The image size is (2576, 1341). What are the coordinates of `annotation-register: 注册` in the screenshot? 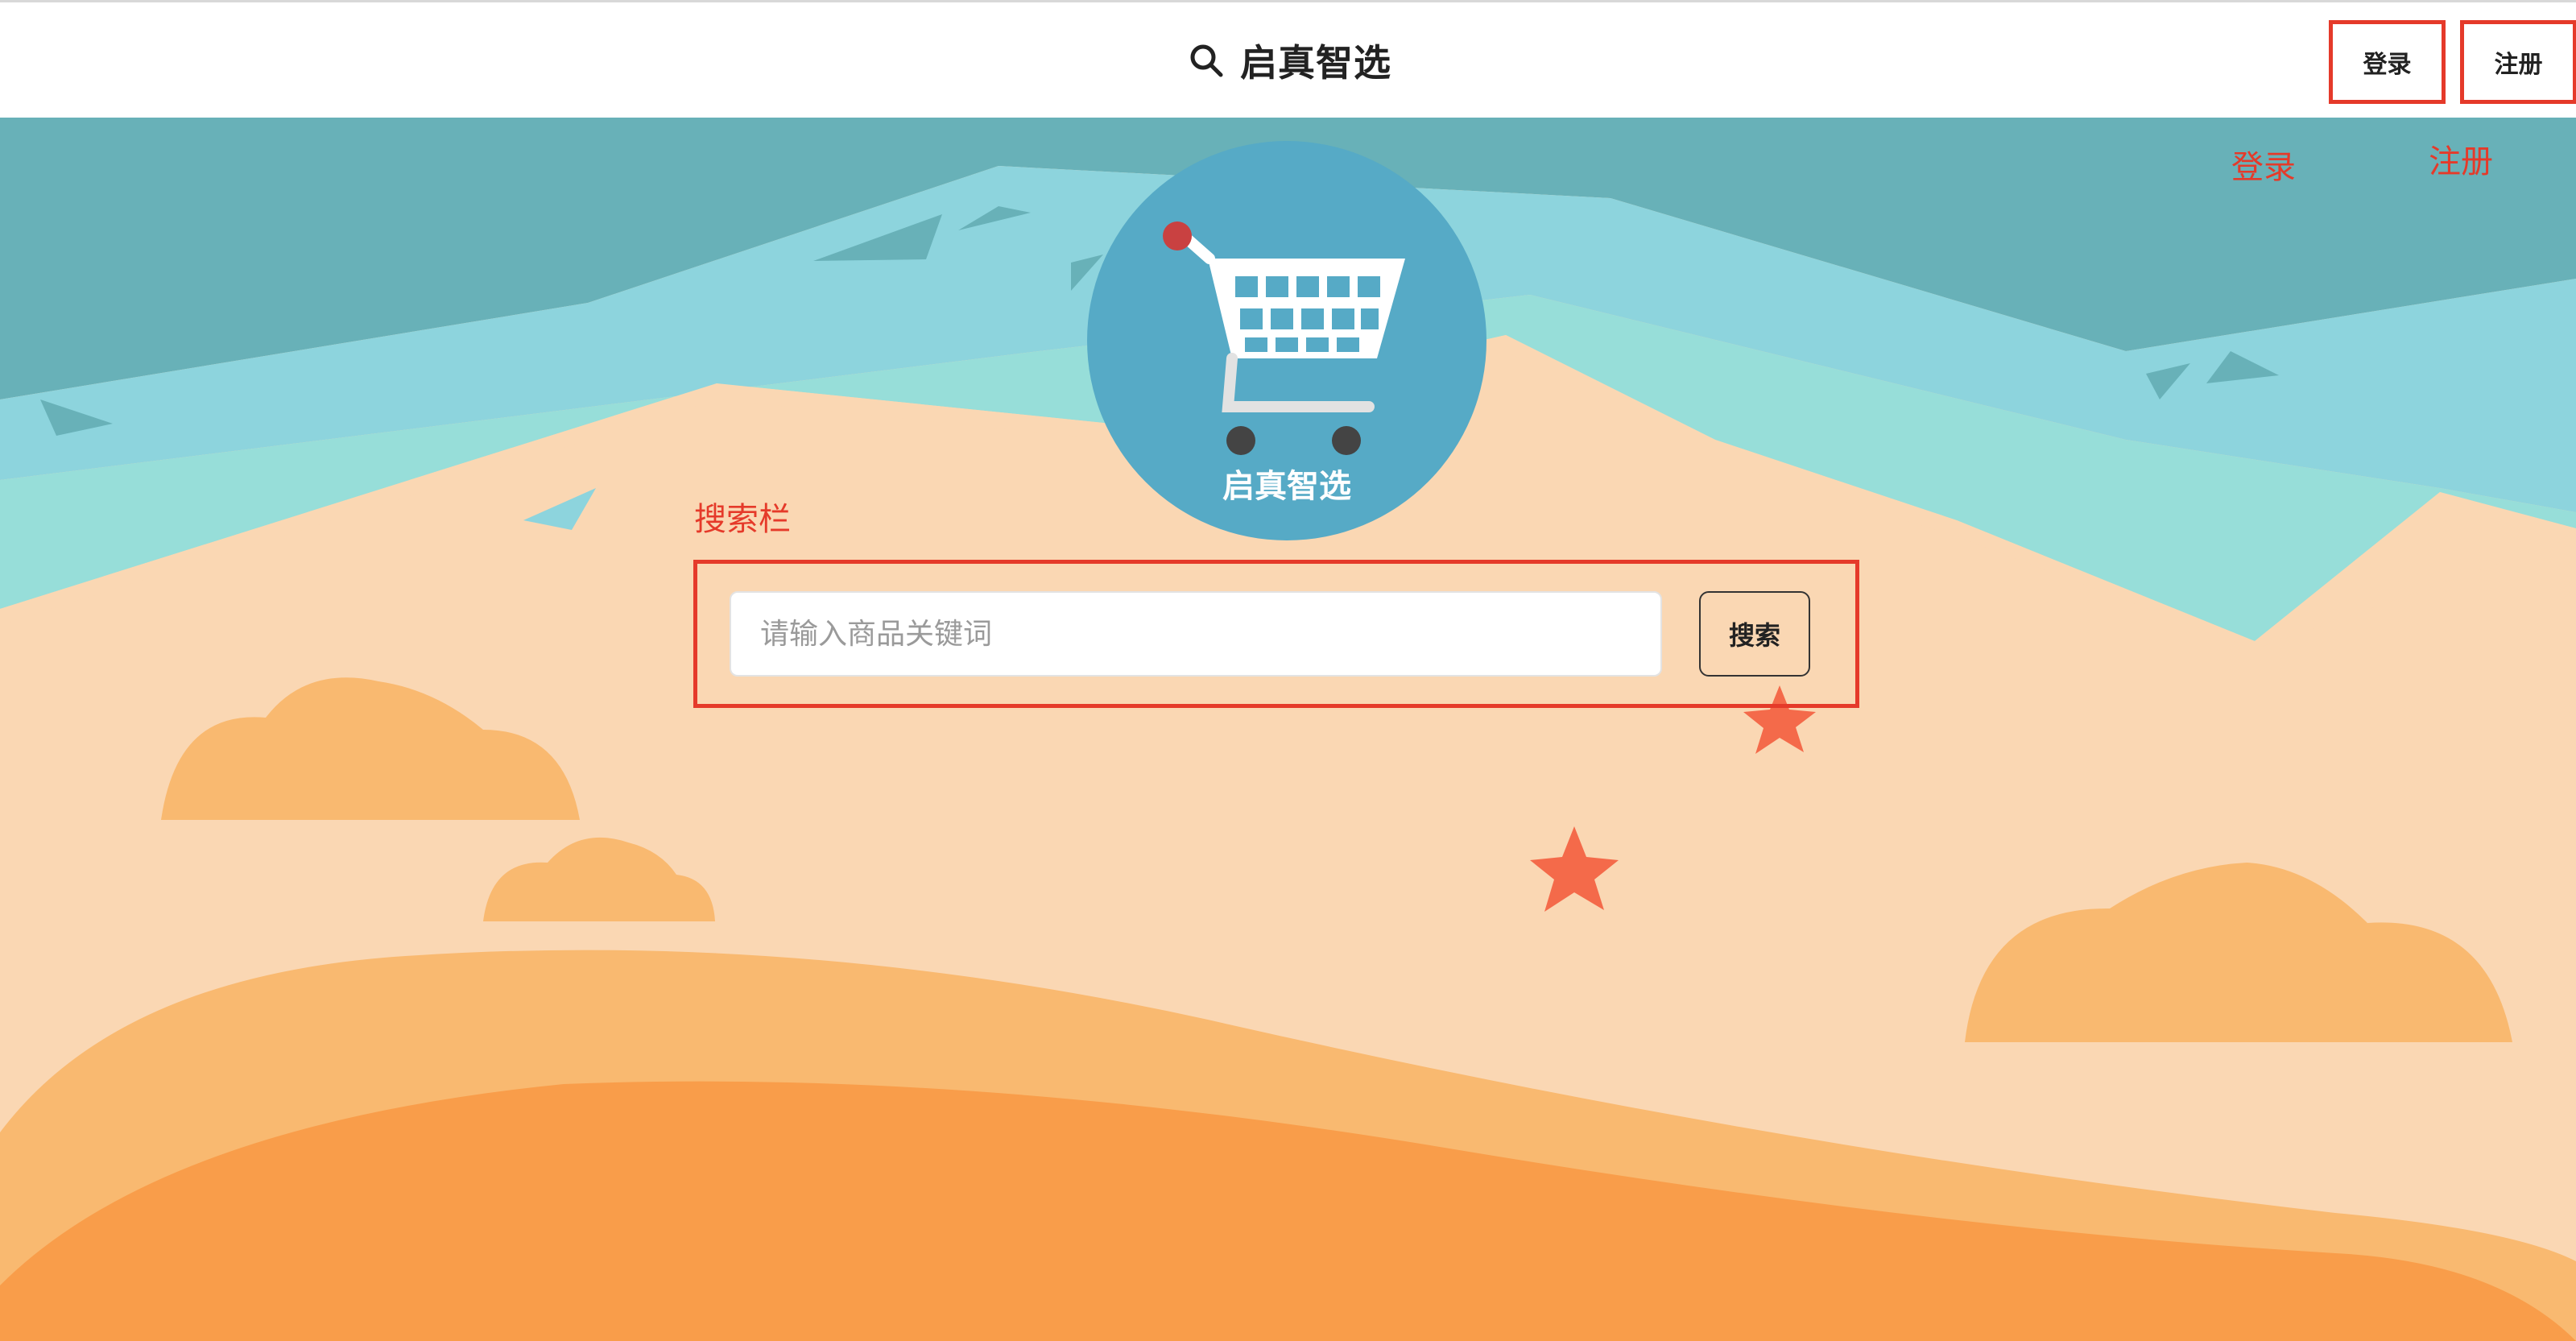 It's located at (2461, 162).